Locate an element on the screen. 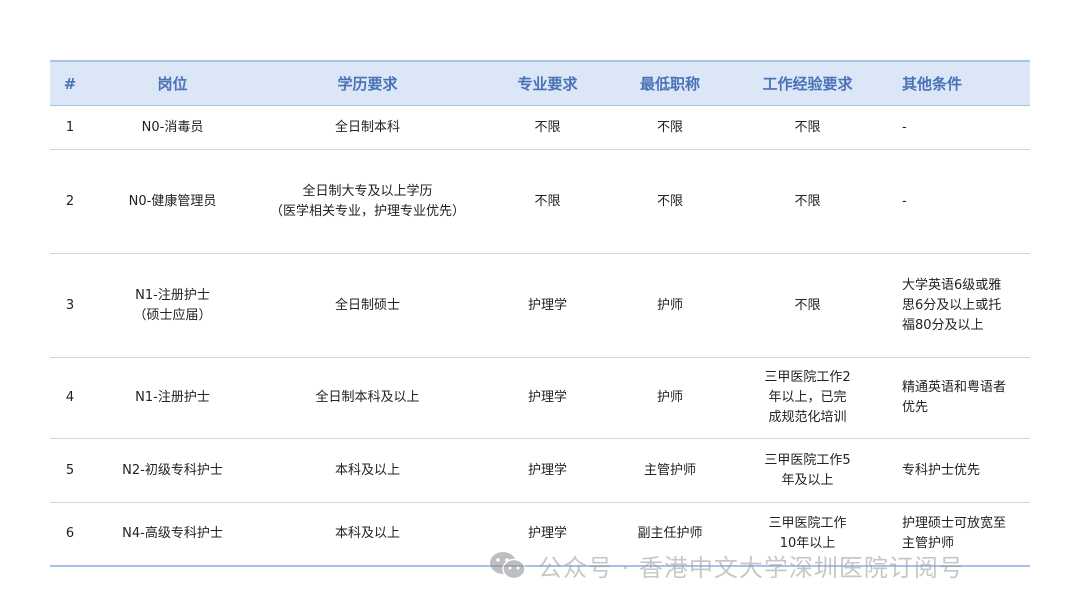 The height and width of the screenshot is (608, 1080). watermark: 公众号 · 香港中文大学深圳医院订阅号 is located at coordinates (726, 565).